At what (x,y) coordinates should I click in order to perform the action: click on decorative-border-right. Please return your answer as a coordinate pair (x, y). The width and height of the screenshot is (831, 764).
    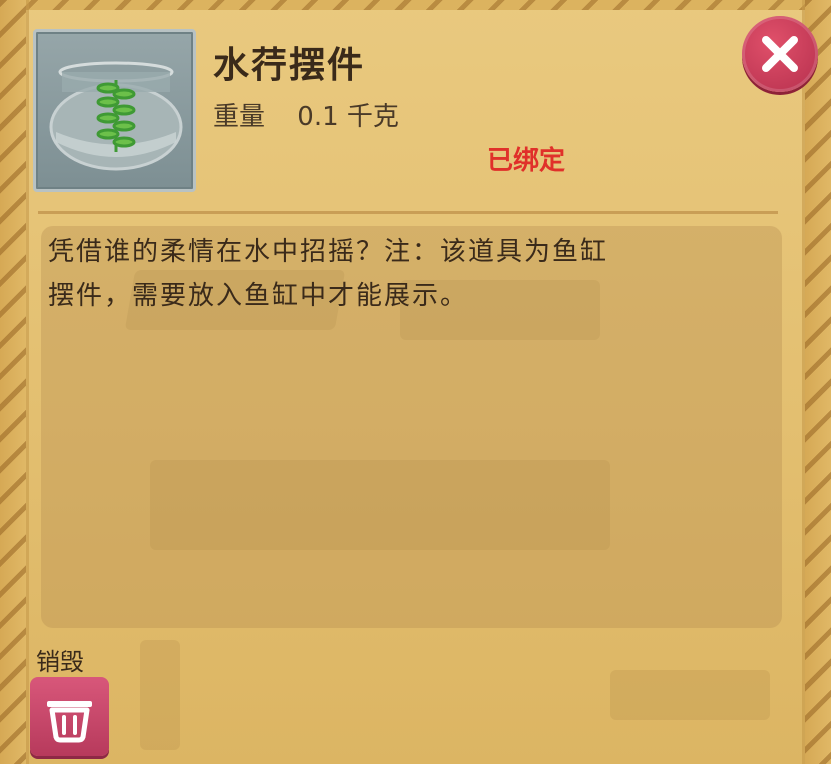
    Looking at the image, I should click on (818, 382).